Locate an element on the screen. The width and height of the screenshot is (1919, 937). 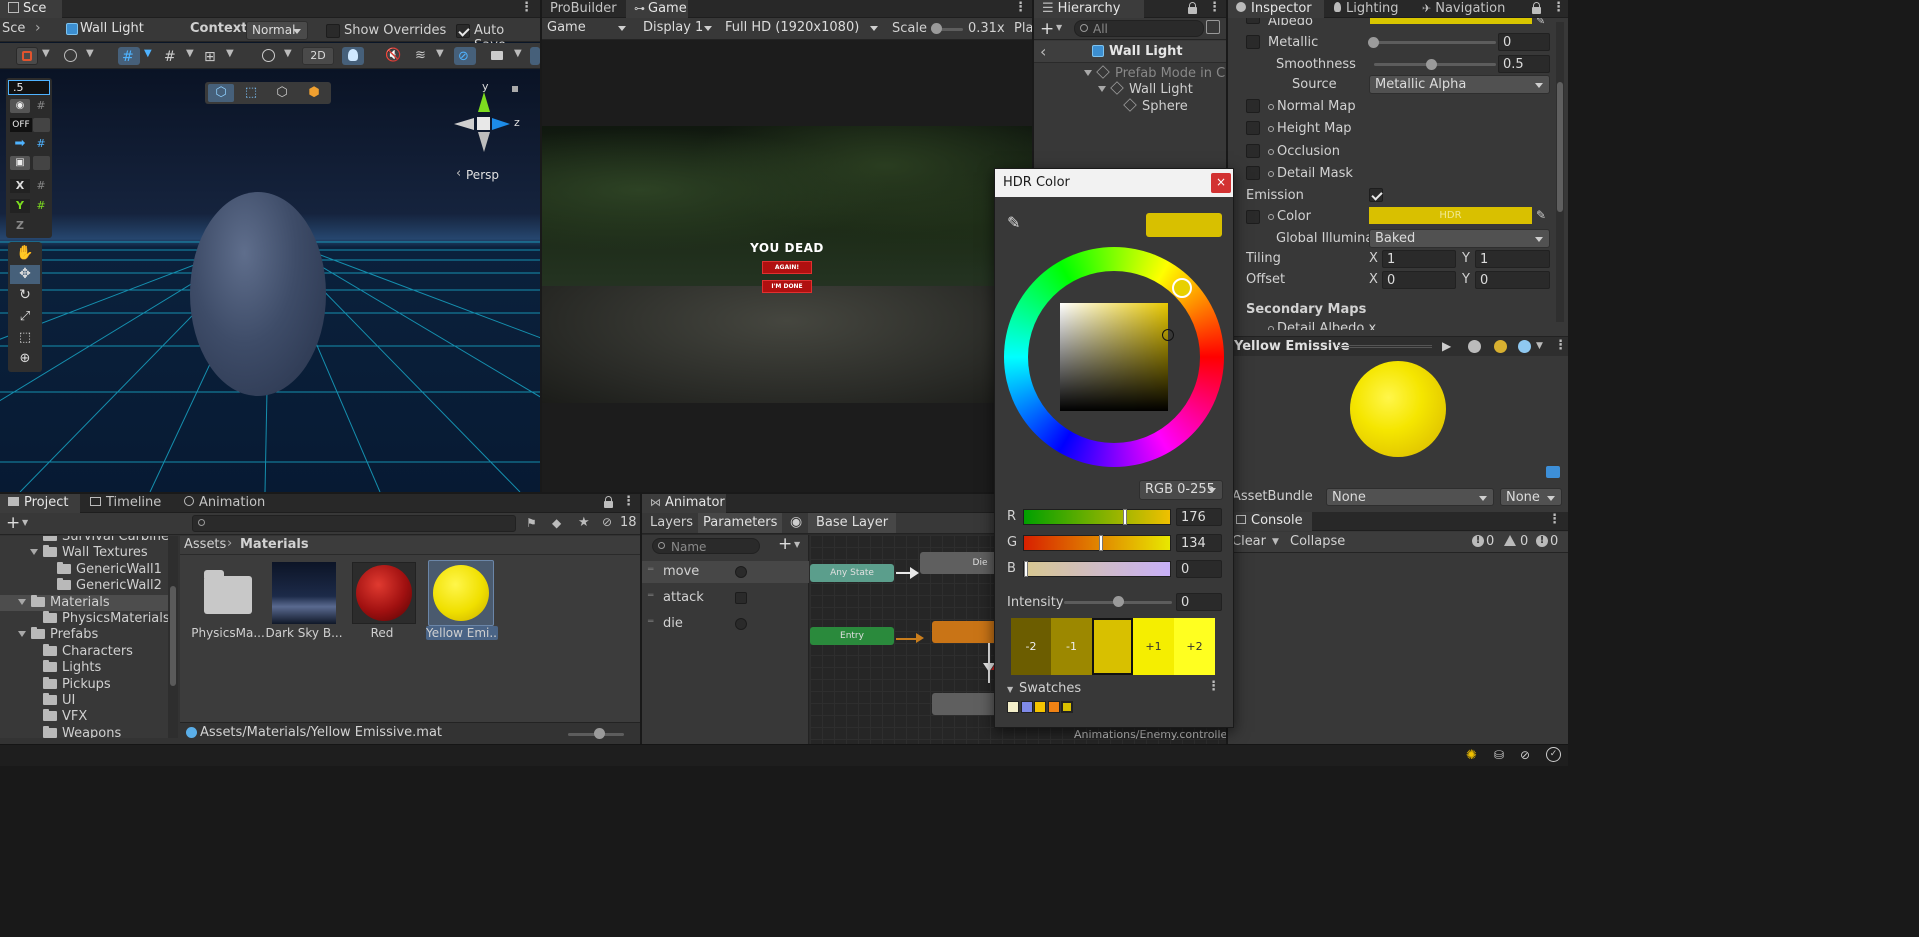
gizmo-center is located at coordinates (483, 123).